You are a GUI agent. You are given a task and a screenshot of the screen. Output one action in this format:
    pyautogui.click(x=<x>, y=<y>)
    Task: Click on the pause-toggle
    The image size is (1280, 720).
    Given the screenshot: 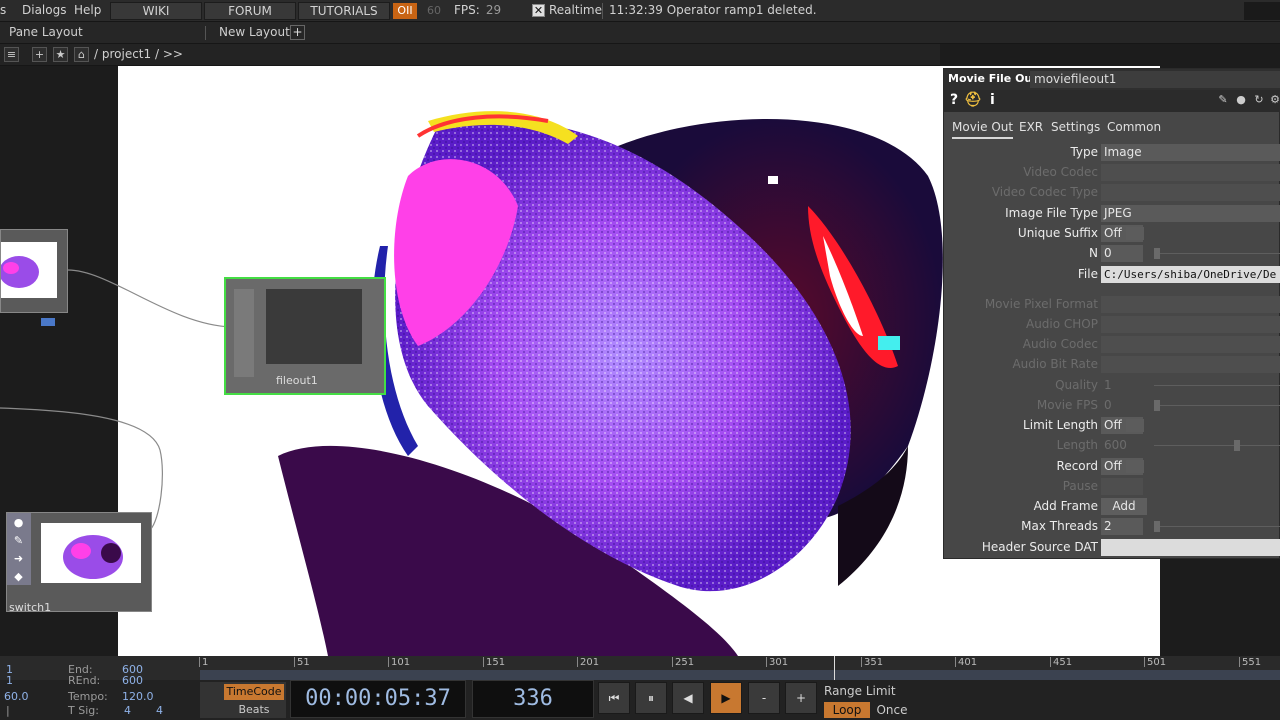 What is the action you would take?
    pyautogui.click(x=1122, y=486)
    